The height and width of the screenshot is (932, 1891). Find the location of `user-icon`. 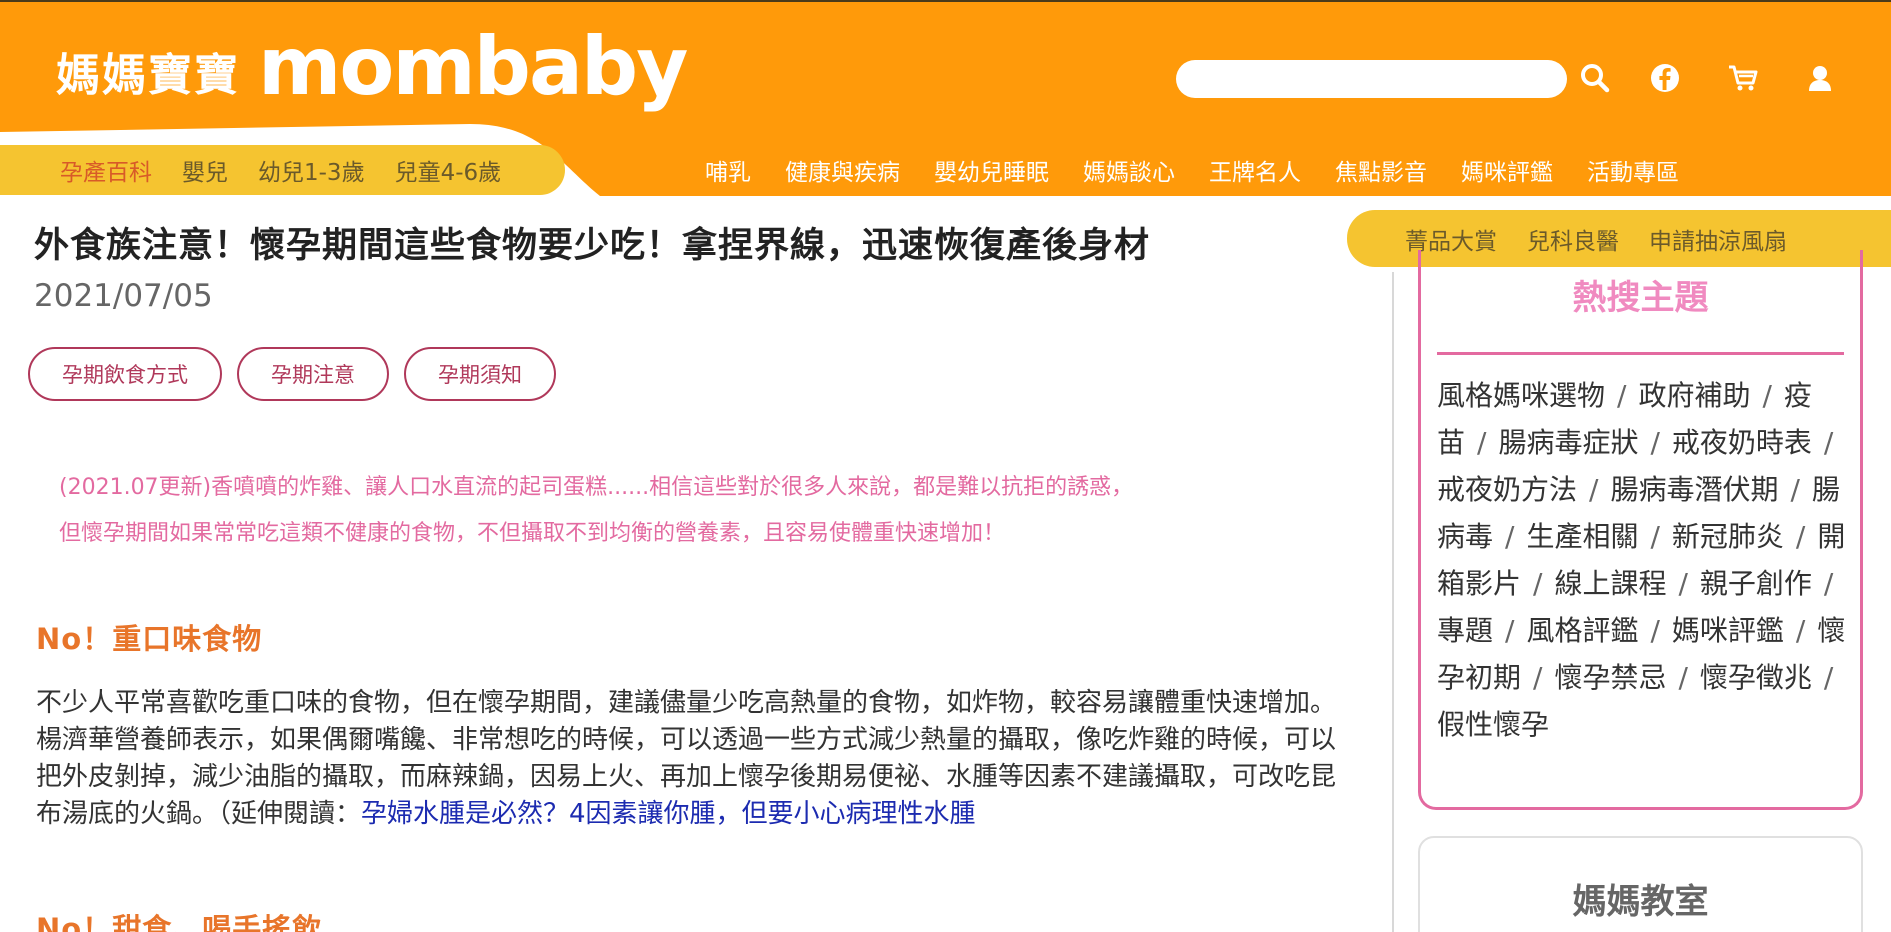

user-icon is located at coordinates (1820, 78).